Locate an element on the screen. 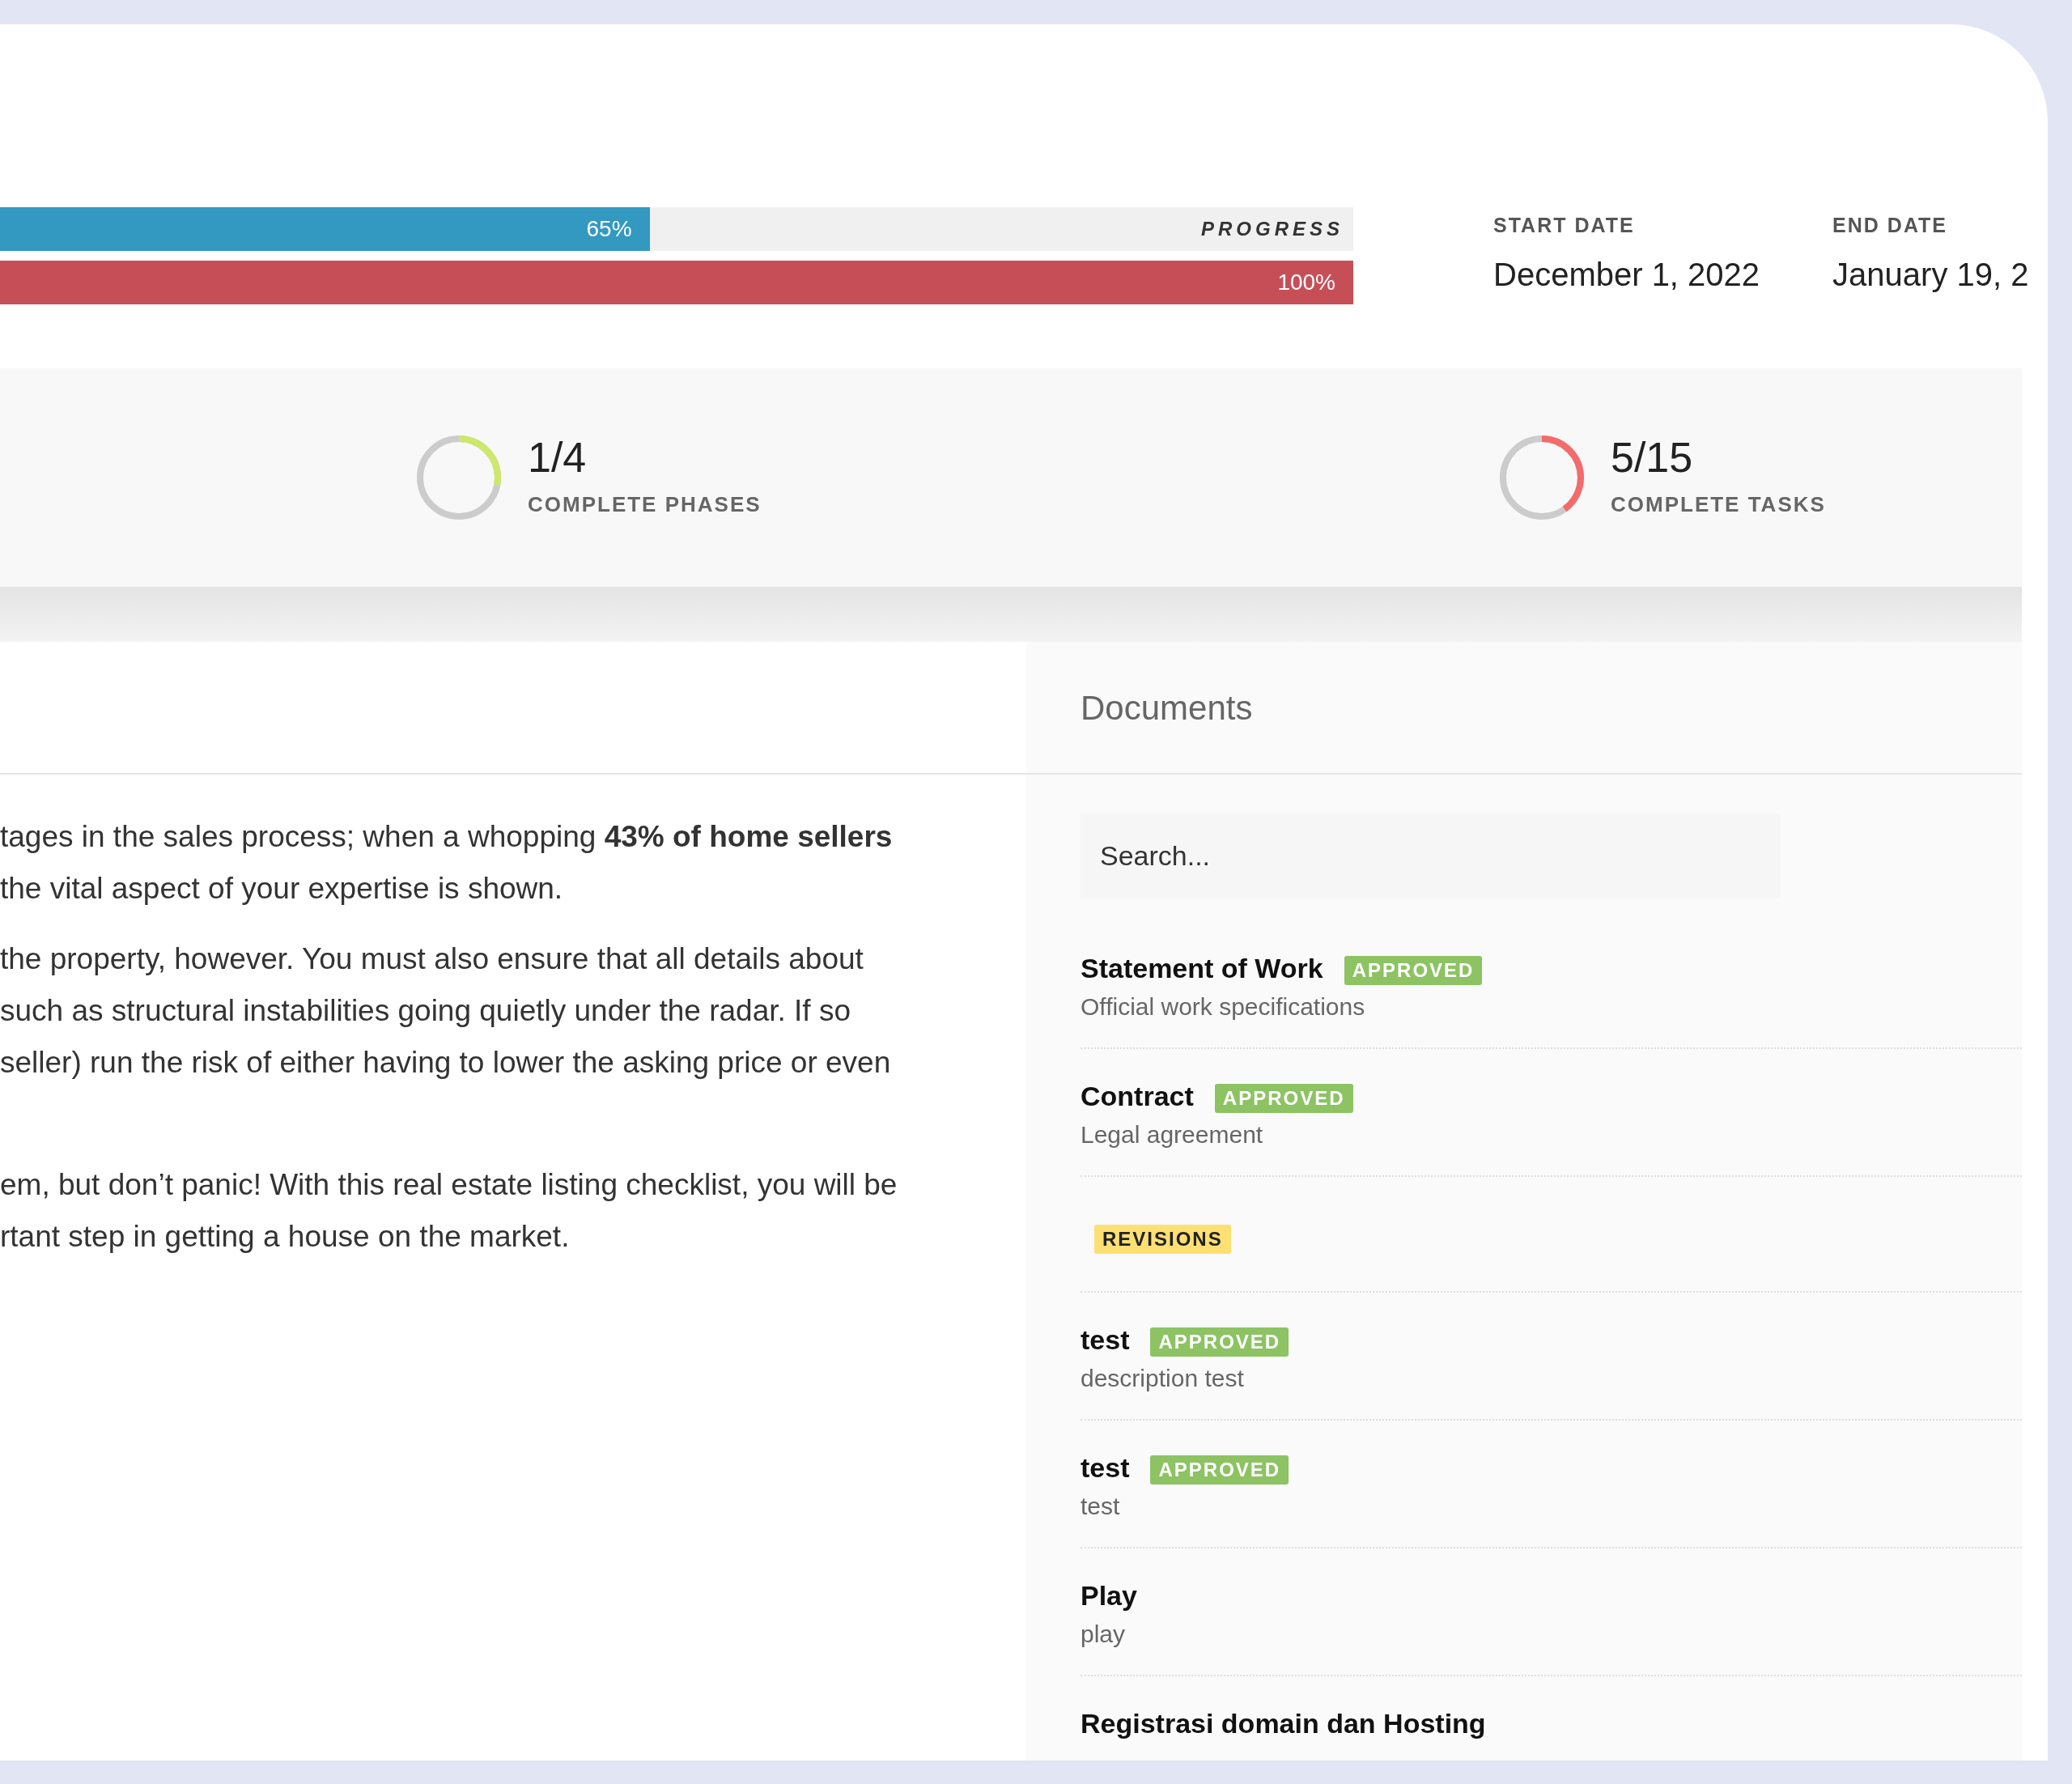 The image size is (2072, 1784). date-label: START DATE is located at coordinates (1564, 225).